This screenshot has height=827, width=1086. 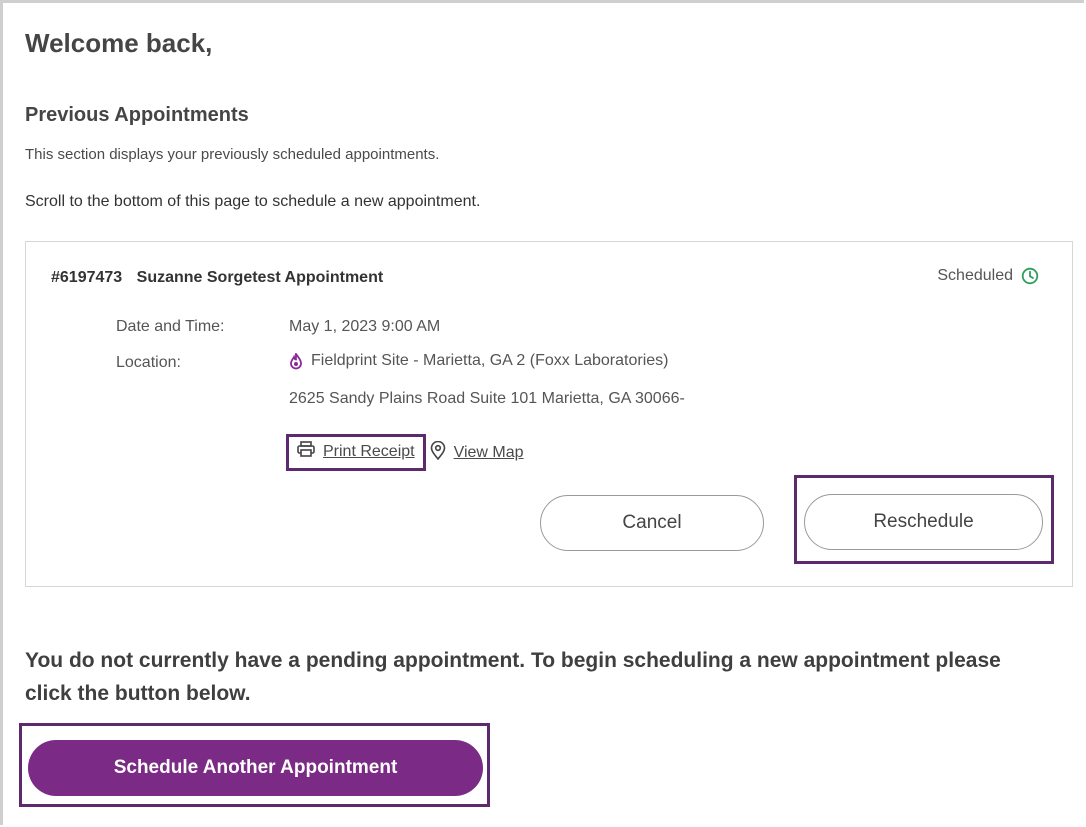 What do you see at coordinates (365, 326) in the screenshot?
I see `date-value: May 1, 2023 9:00 AM` at bounding box center [365, 326].